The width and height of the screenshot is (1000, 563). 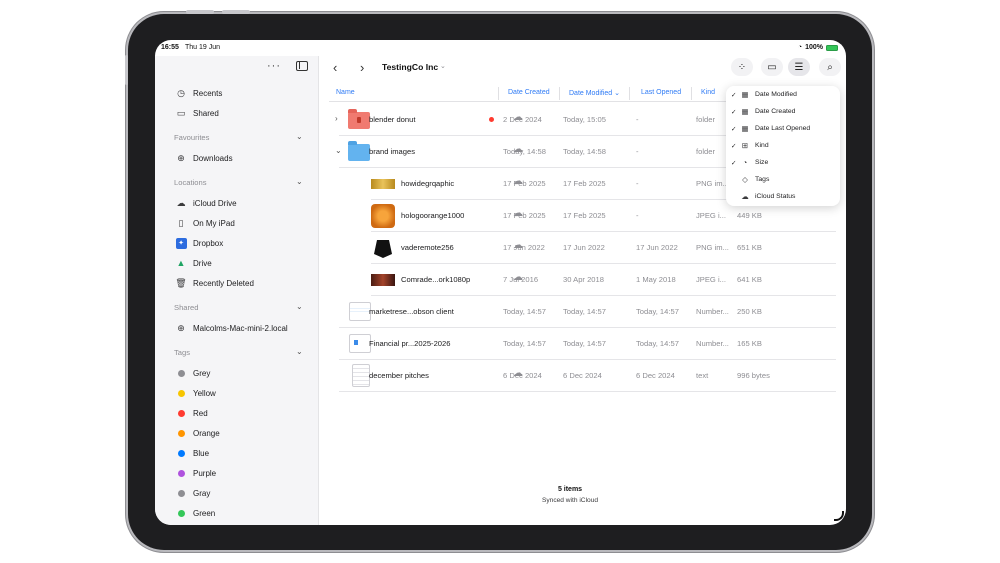 I want to click on section-favourites-title: Favourites, so click(x=192, y=137).